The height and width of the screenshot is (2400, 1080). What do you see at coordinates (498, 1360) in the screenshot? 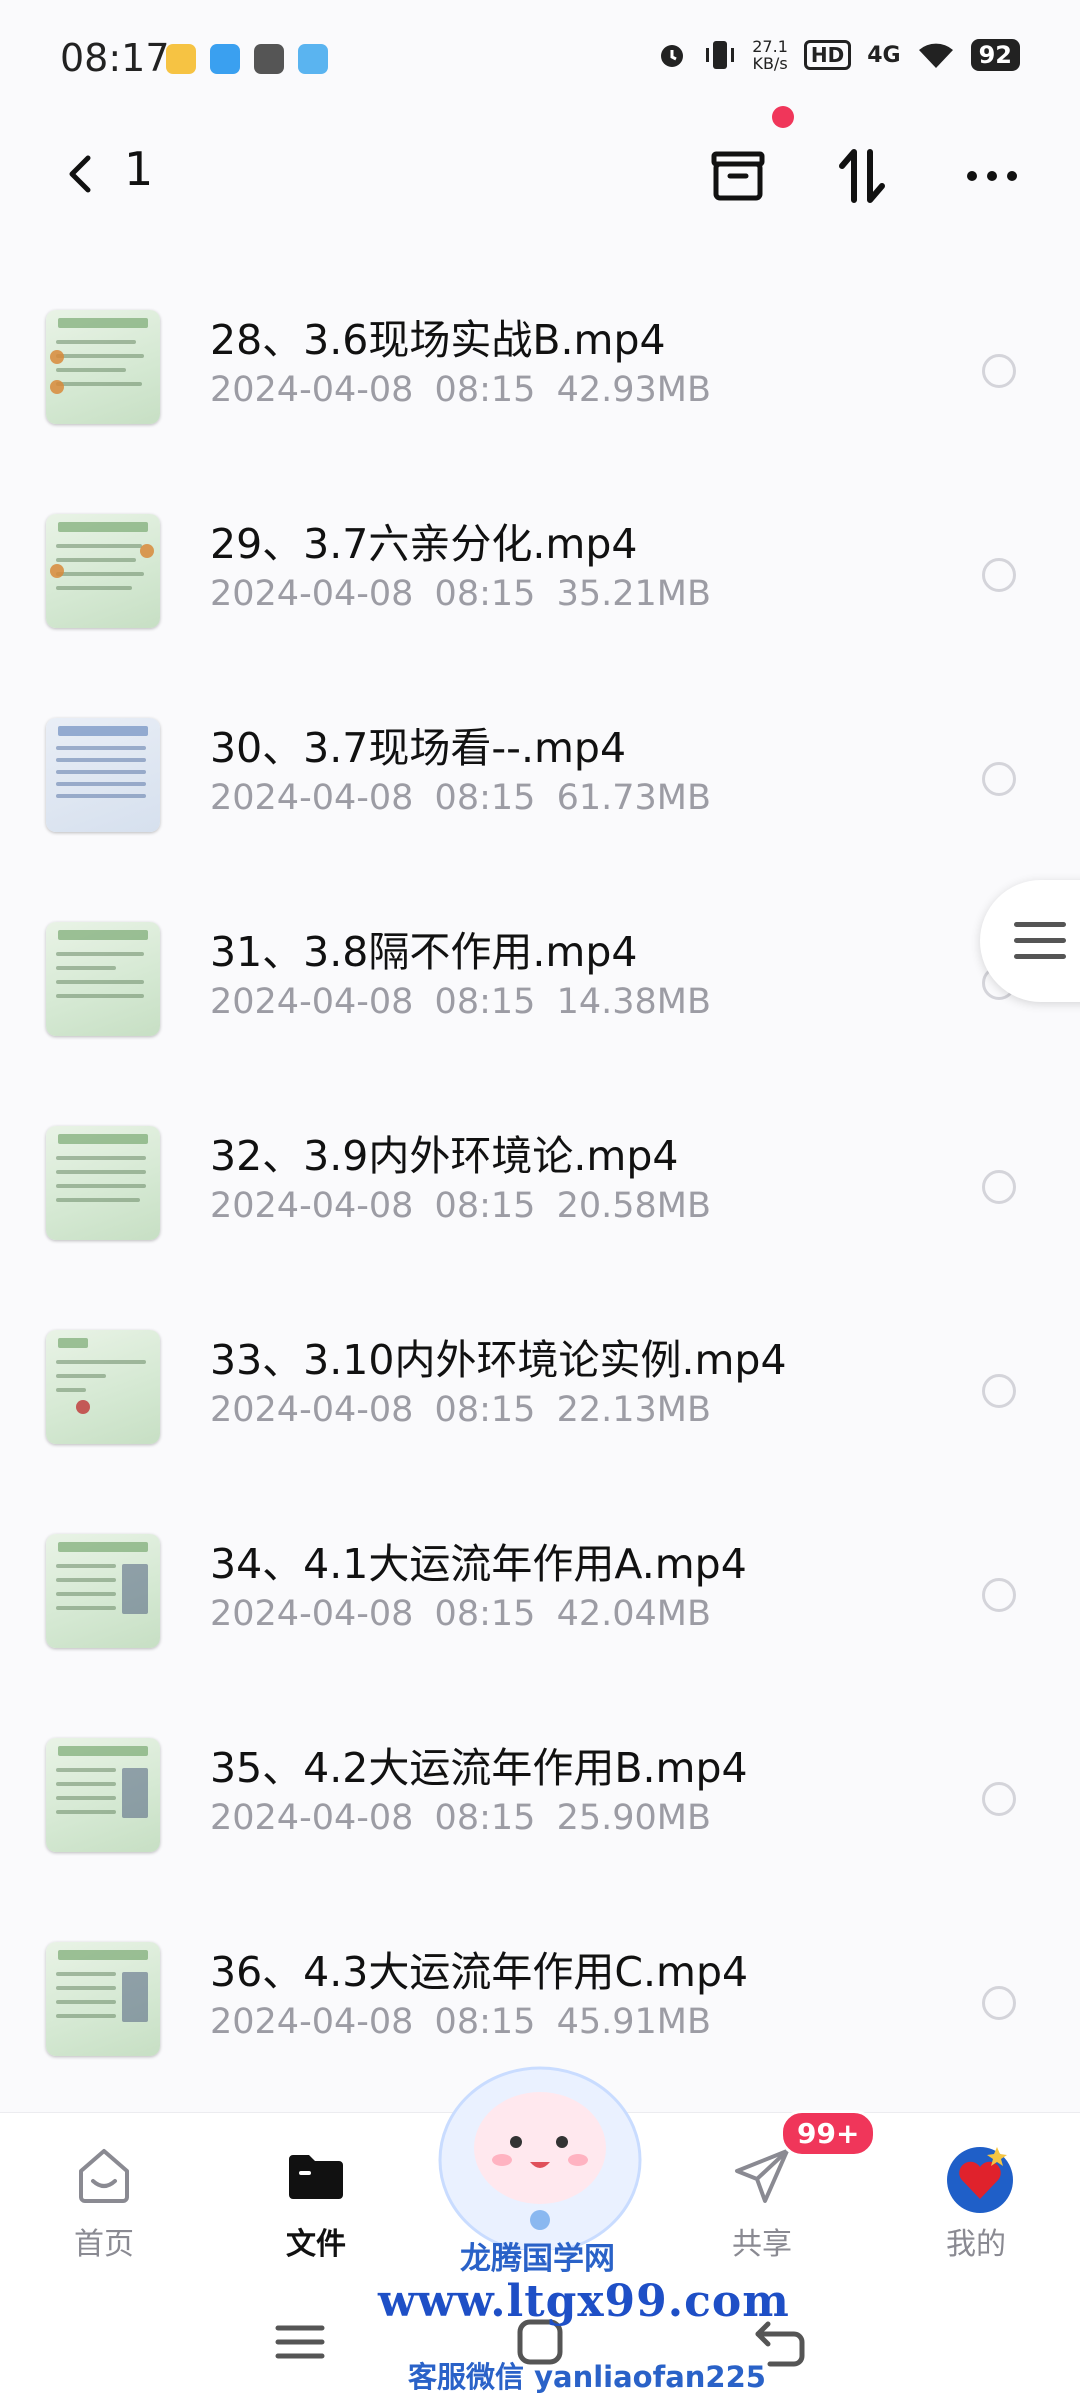
I see `file-name: 33、3.10内外环境论实例.mp4` at bounding box center [498, 1360].